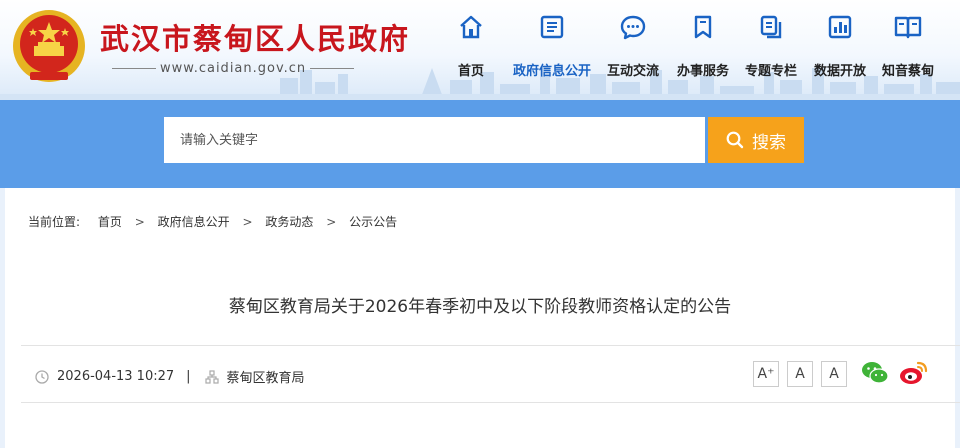 Image resolution: width=960 pixels, height=448 pixels. What do you see at coordinates (42, 376) in the screenshot?
I see `clock-icon` at bounding box center [42, 376].